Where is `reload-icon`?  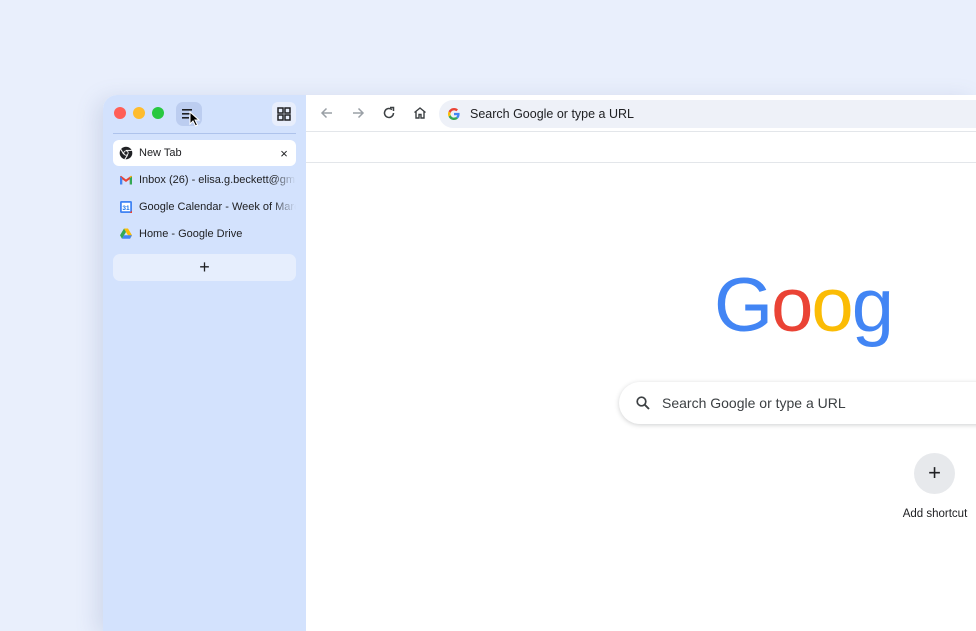
reload-icon is located at coordinates (389, 113).